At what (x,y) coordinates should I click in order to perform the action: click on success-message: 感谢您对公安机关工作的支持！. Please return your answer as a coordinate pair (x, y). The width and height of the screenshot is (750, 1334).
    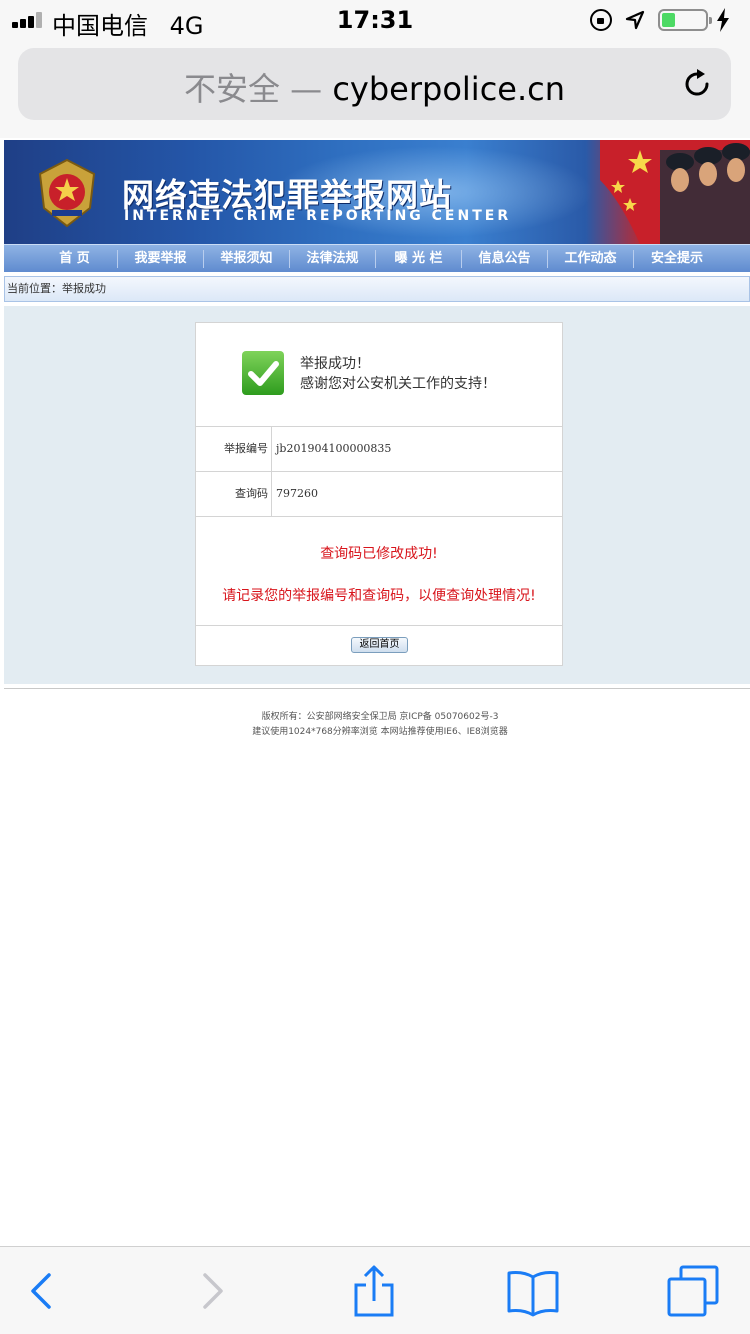
    Looking at the image, I should click on (398, 384).